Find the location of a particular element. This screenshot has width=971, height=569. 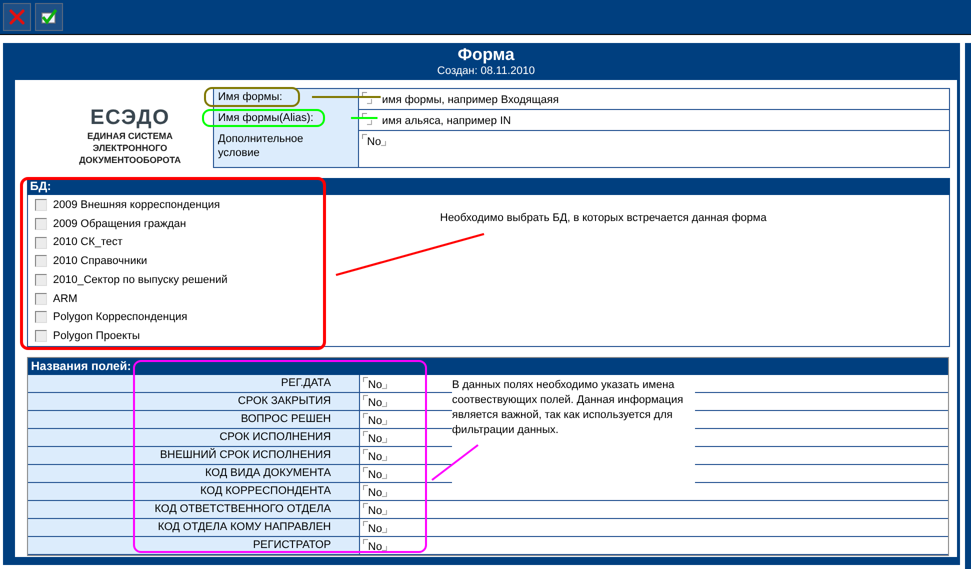

apply-button is located at coordinates (49, 17).